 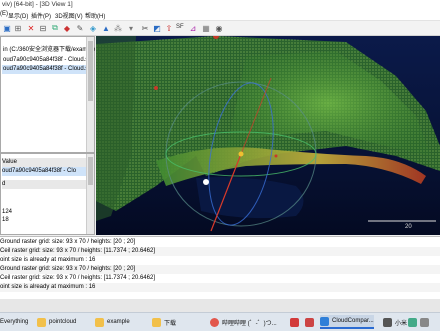 What do you see at coordinates (67, 28) in the screenshot?
I see `cloud-icon: ◆` at bounding box center [67, 28].